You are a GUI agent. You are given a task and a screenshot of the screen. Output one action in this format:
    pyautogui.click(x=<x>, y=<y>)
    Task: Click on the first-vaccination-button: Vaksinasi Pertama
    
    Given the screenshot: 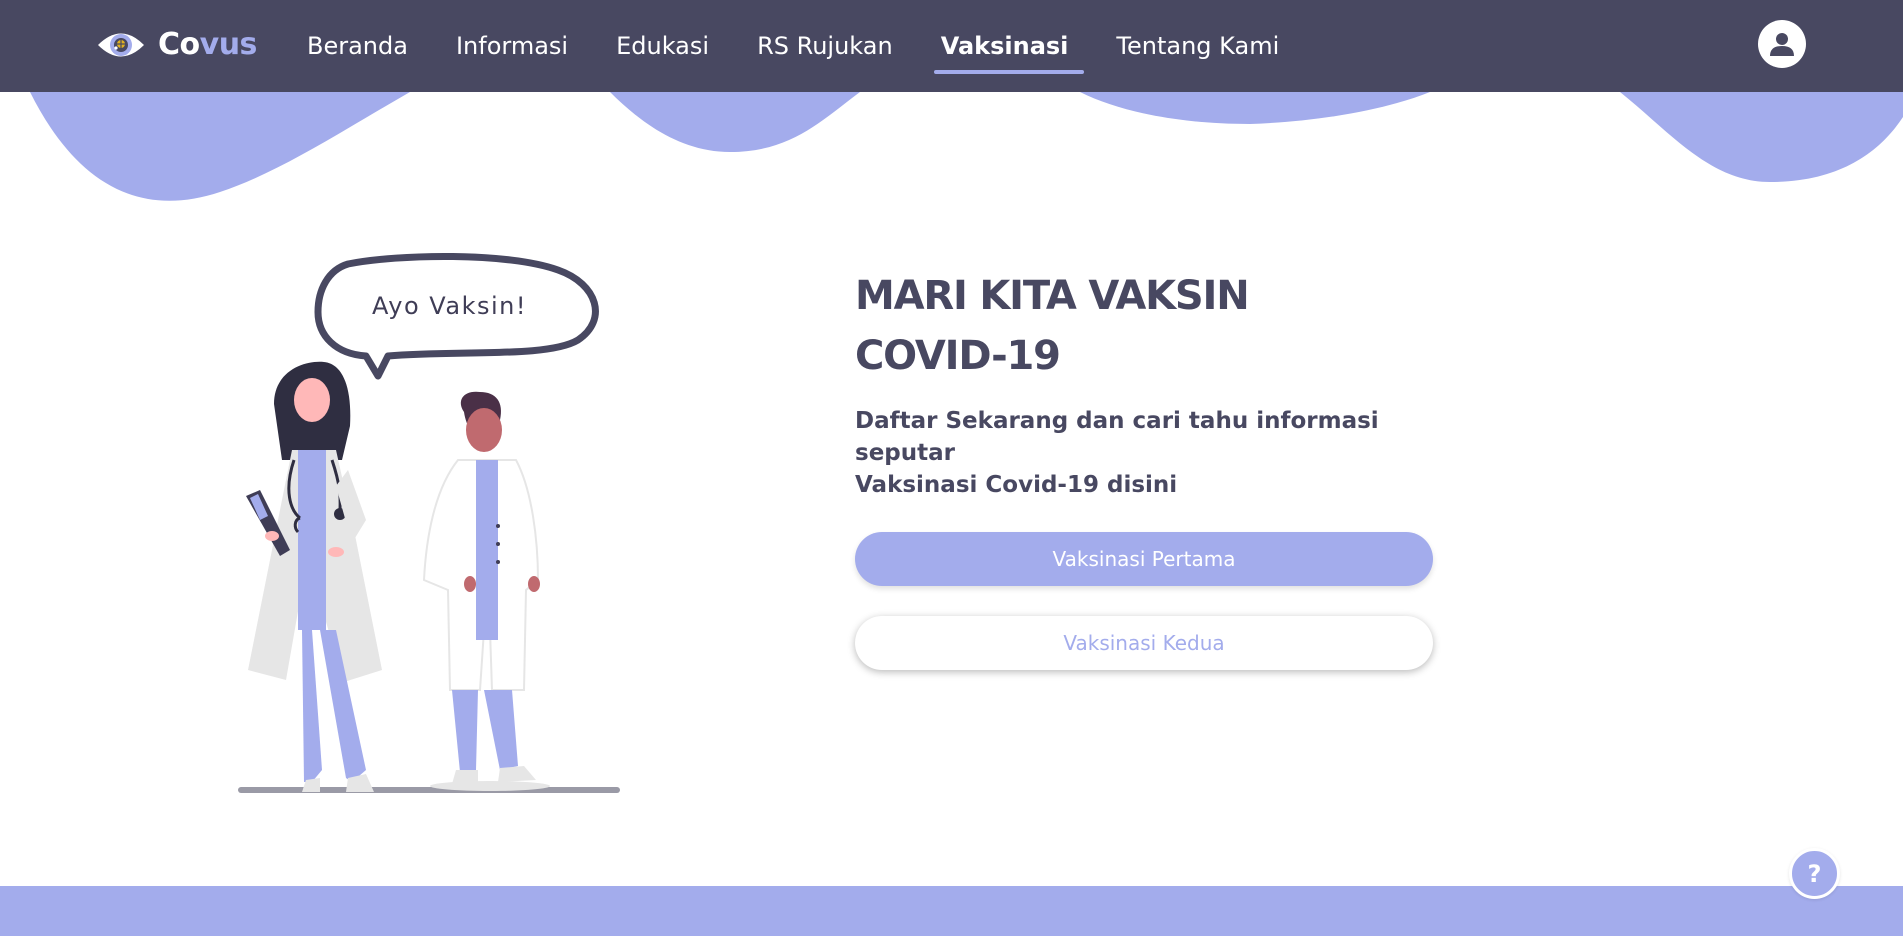 What is the action you would take?
    pyautogui.click(x=1144, y=559)
    